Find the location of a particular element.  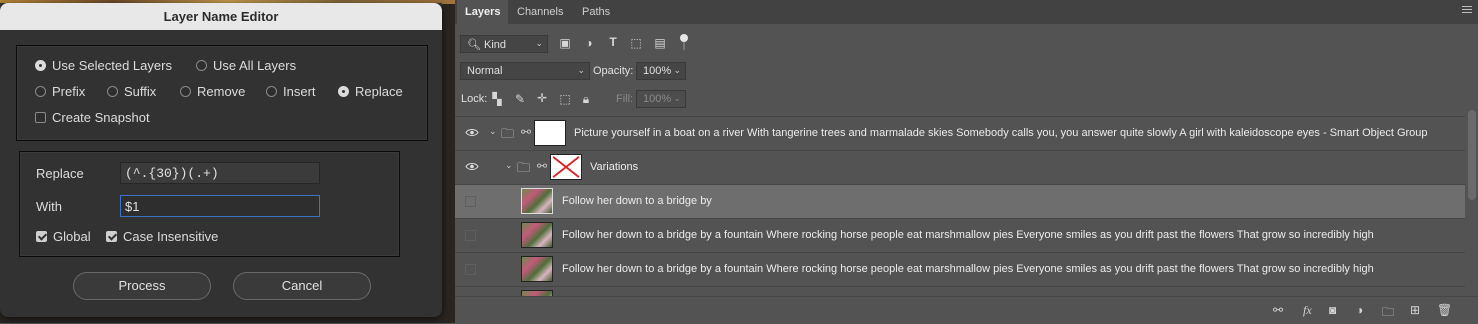

suffix-radio: Suffix is located at coordinates (131, 91).